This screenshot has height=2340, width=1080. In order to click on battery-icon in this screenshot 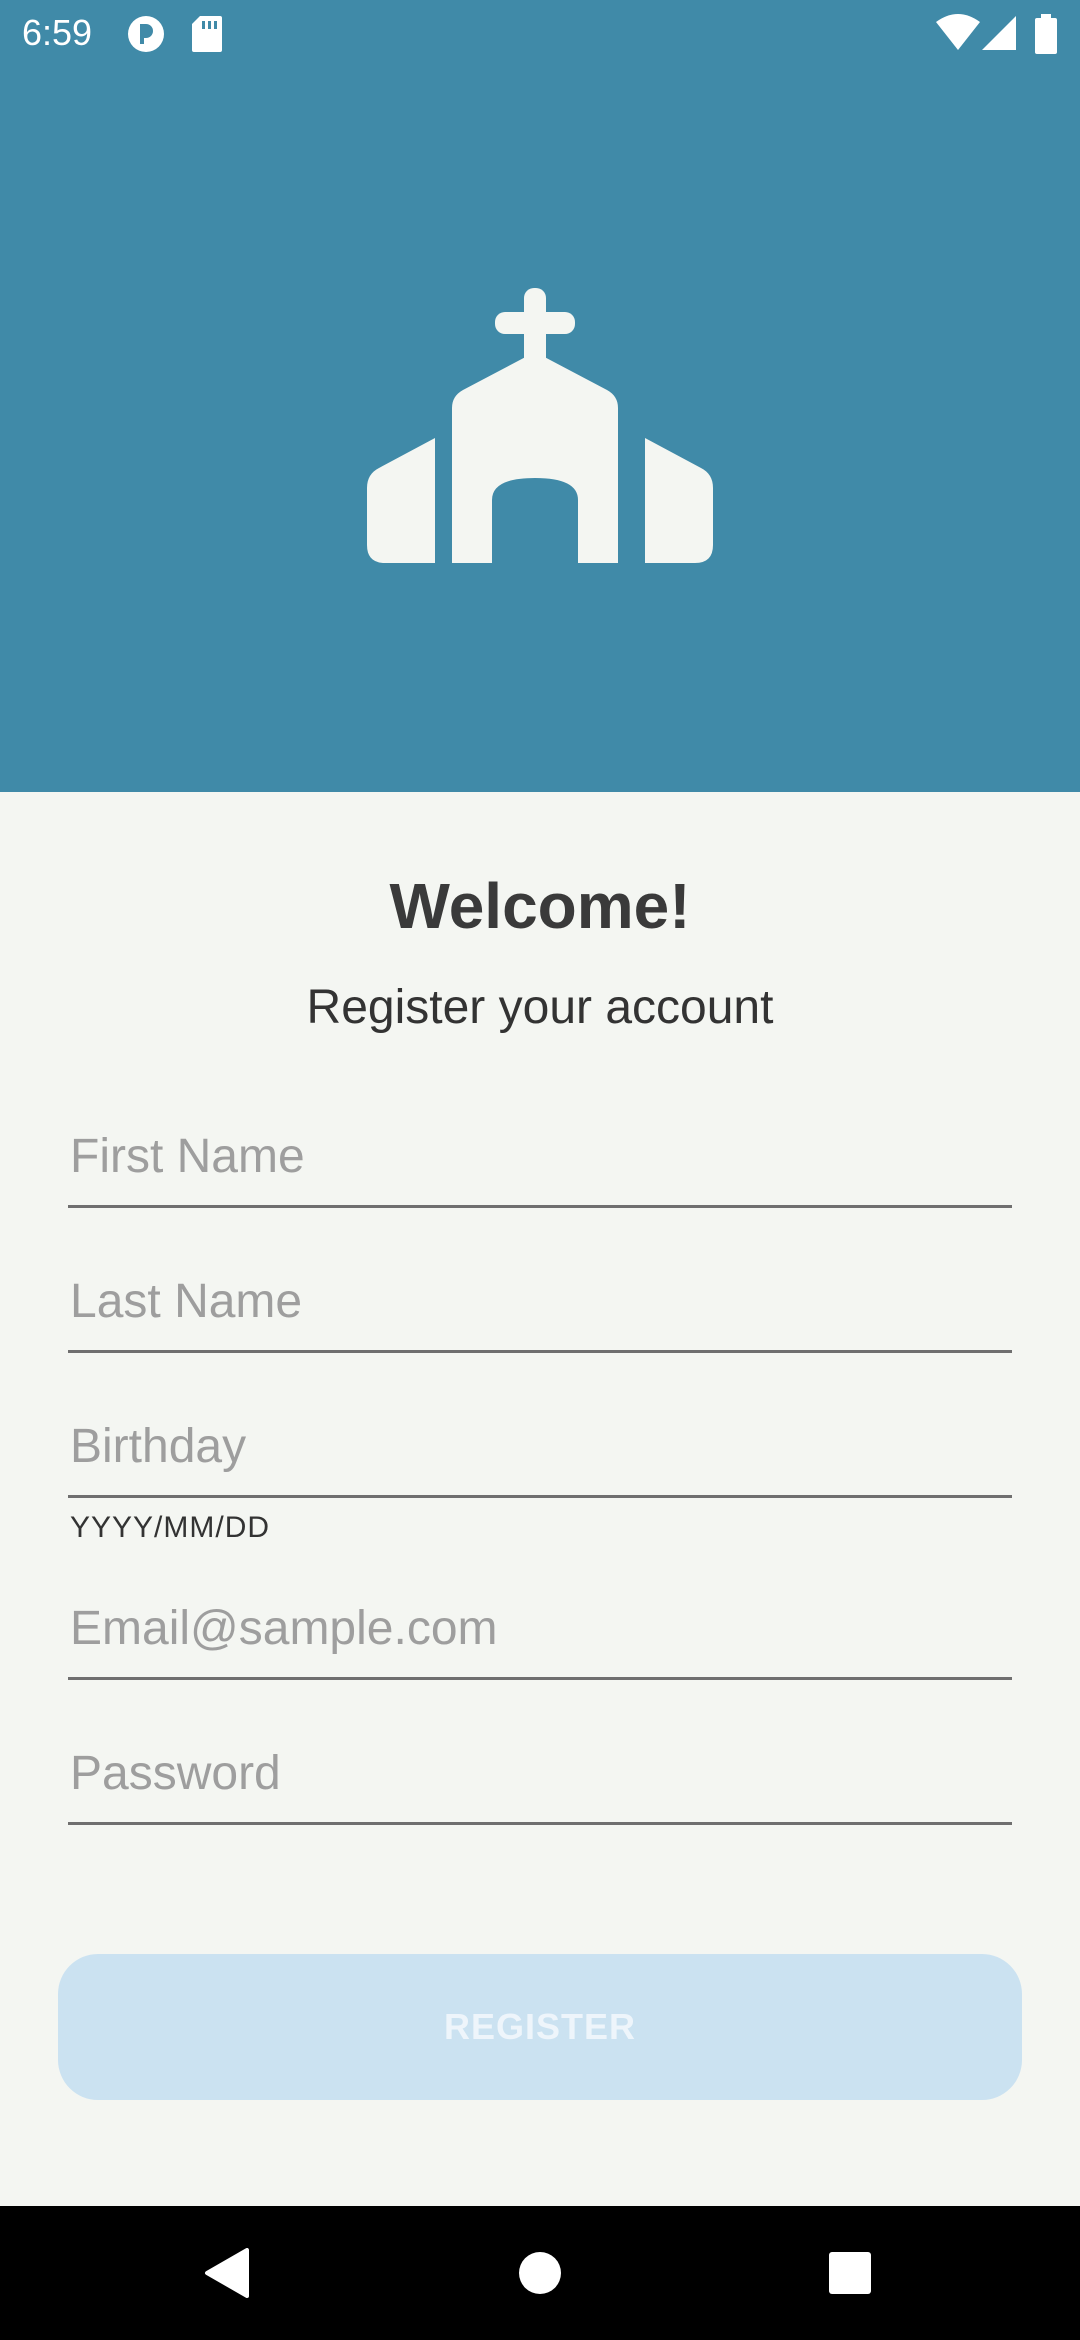, I will do `click(1046, 34)`.